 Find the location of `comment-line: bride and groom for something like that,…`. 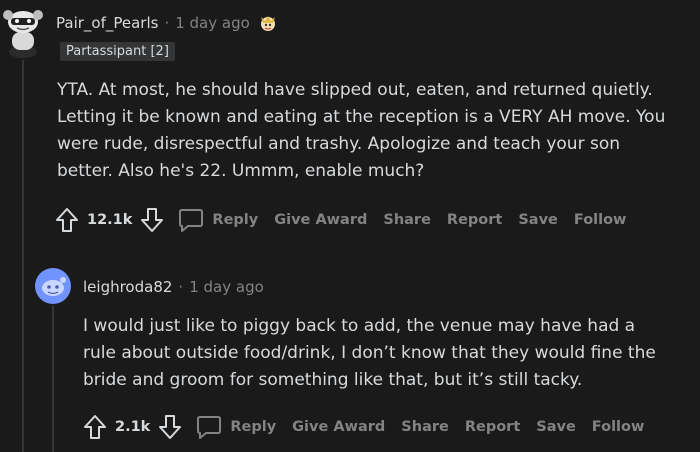

comment-line: bride and groom for something like that,… is located at coordinates (333, 380).